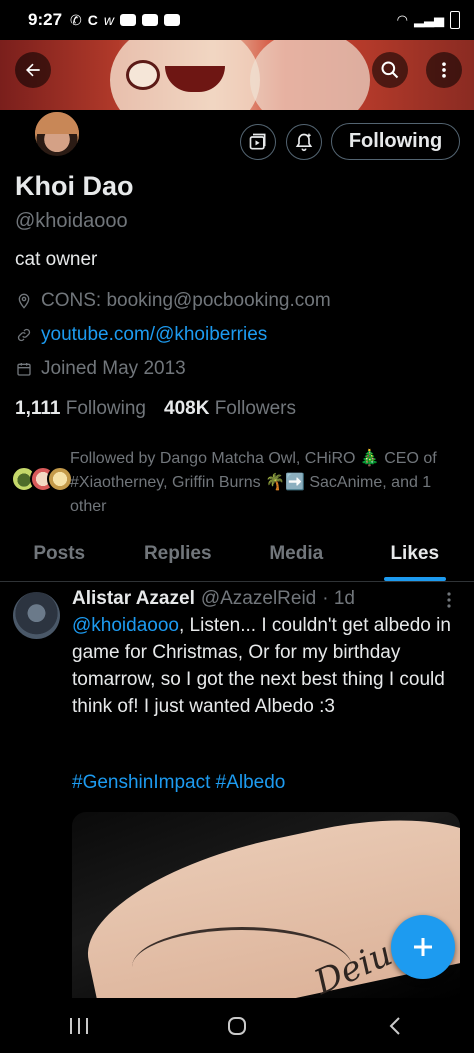  I want to click on active-tab-indicator, so click(414, 579).